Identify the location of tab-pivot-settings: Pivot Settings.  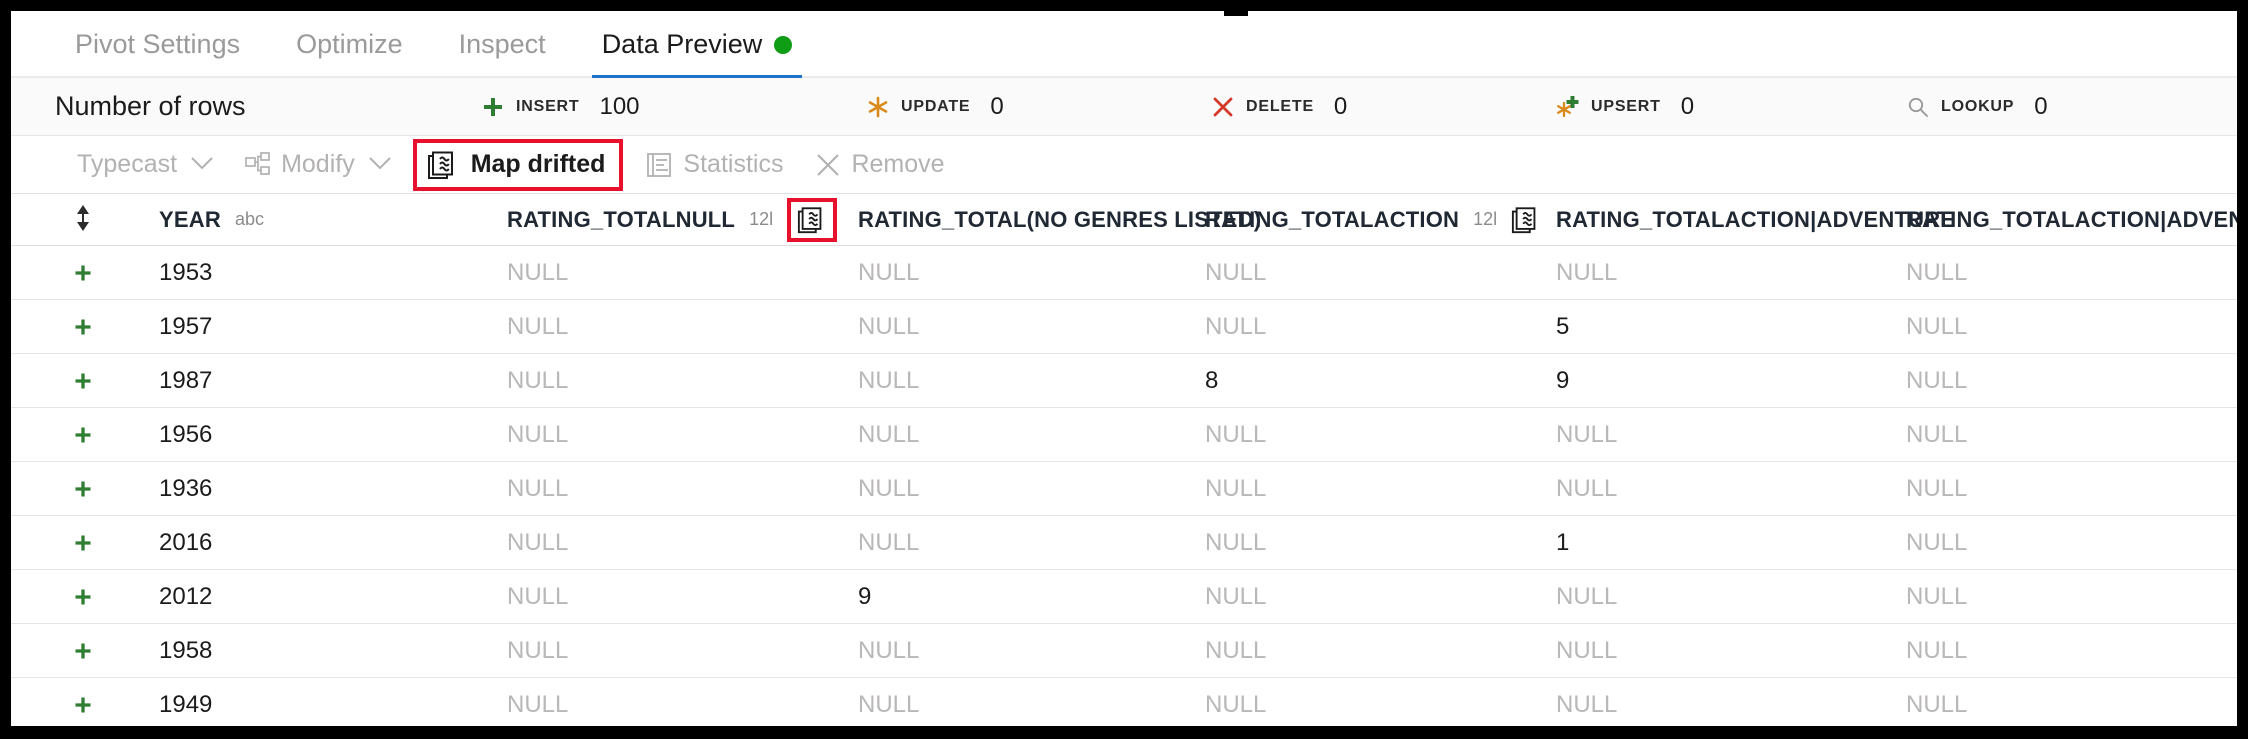
(157, 44).